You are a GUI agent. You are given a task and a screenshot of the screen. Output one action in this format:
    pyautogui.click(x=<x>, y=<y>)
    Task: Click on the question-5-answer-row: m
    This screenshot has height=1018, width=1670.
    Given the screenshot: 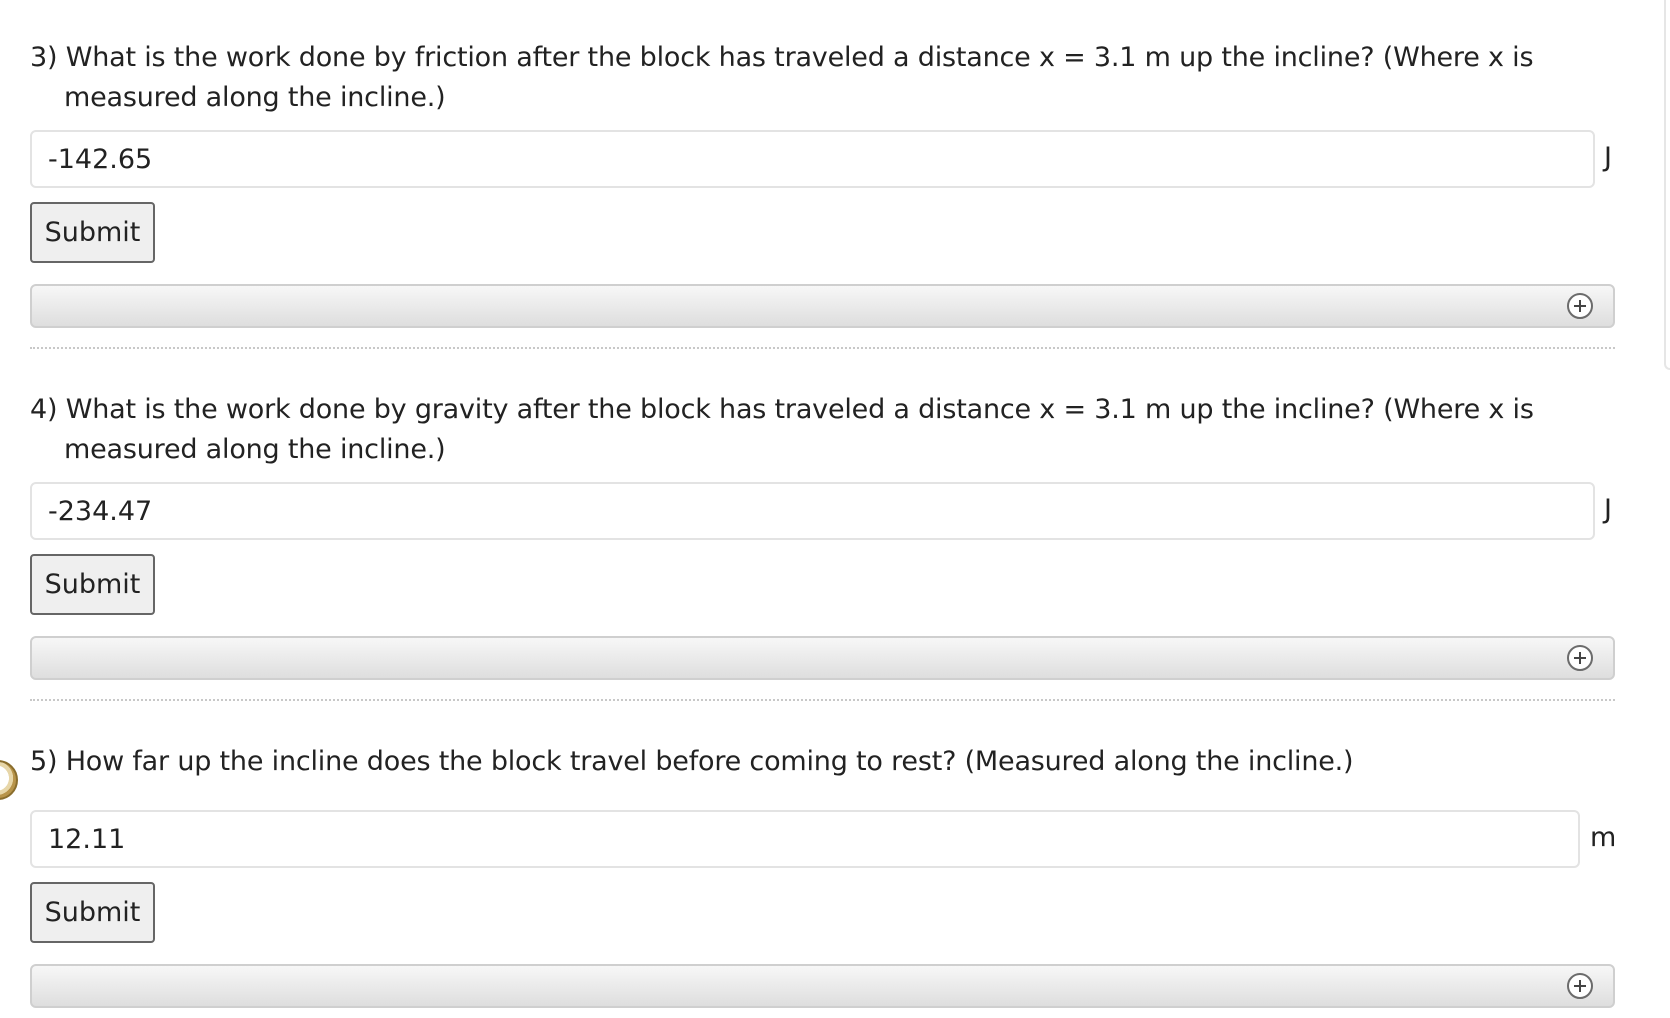 What is the action you would take?
    pyautogui.click(x=823, y=841)
    